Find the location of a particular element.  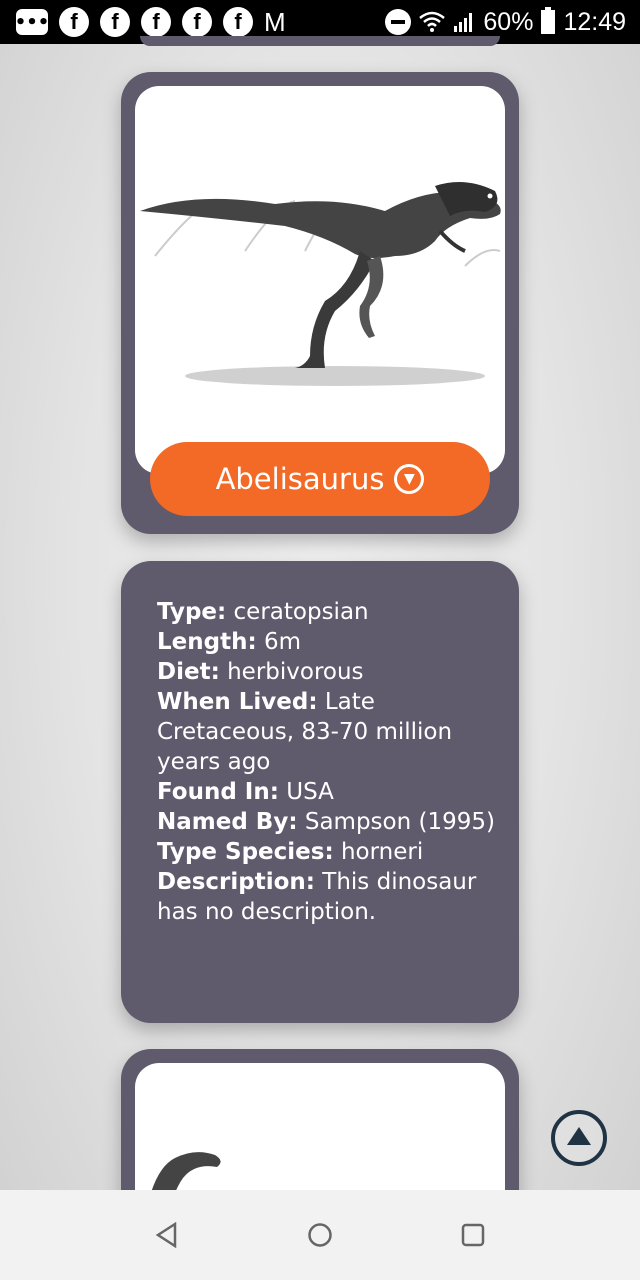

info-found-in: Found In: USA is located at coordinates (245, 792).